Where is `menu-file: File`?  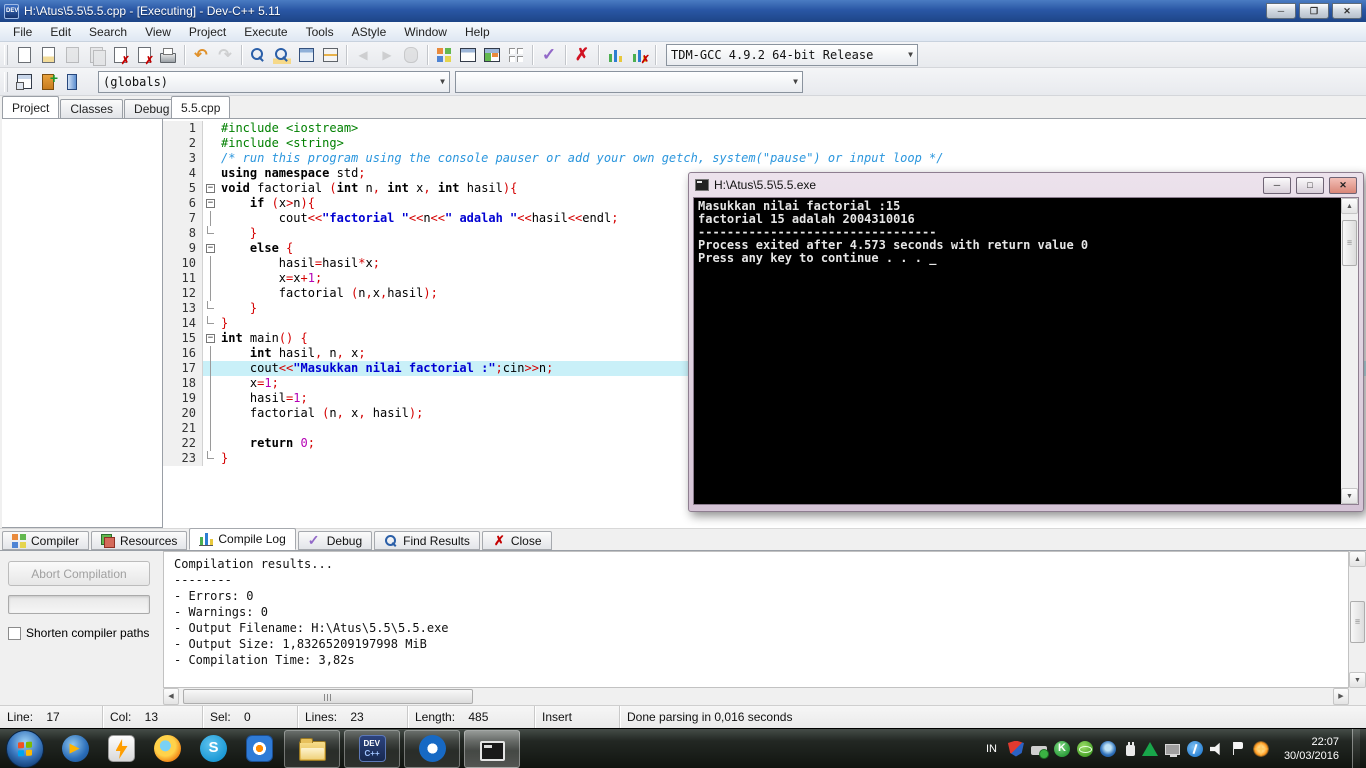
menu-file: File is located at coordinates (22, 32).